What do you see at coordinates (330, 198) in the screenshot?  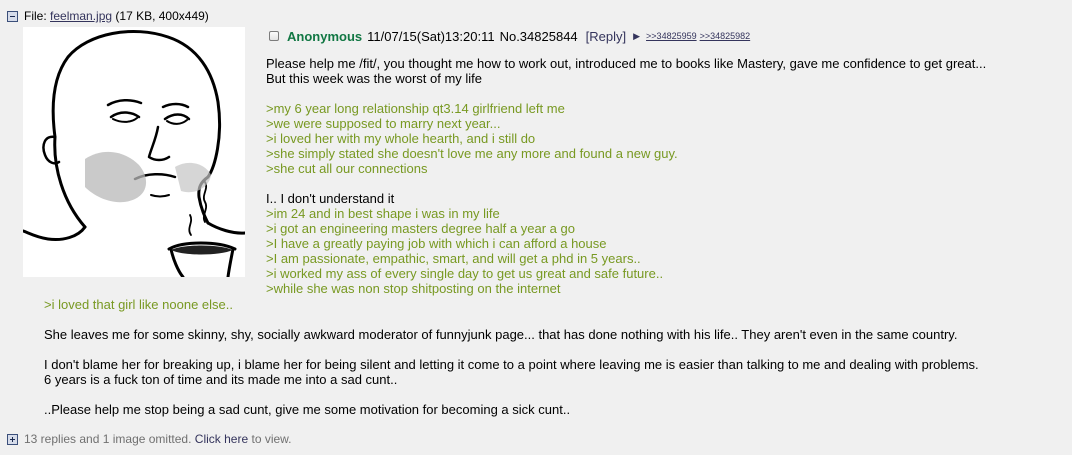 I see `body-text-line: I.. I don't understand it` at bounding box center [330, 198].